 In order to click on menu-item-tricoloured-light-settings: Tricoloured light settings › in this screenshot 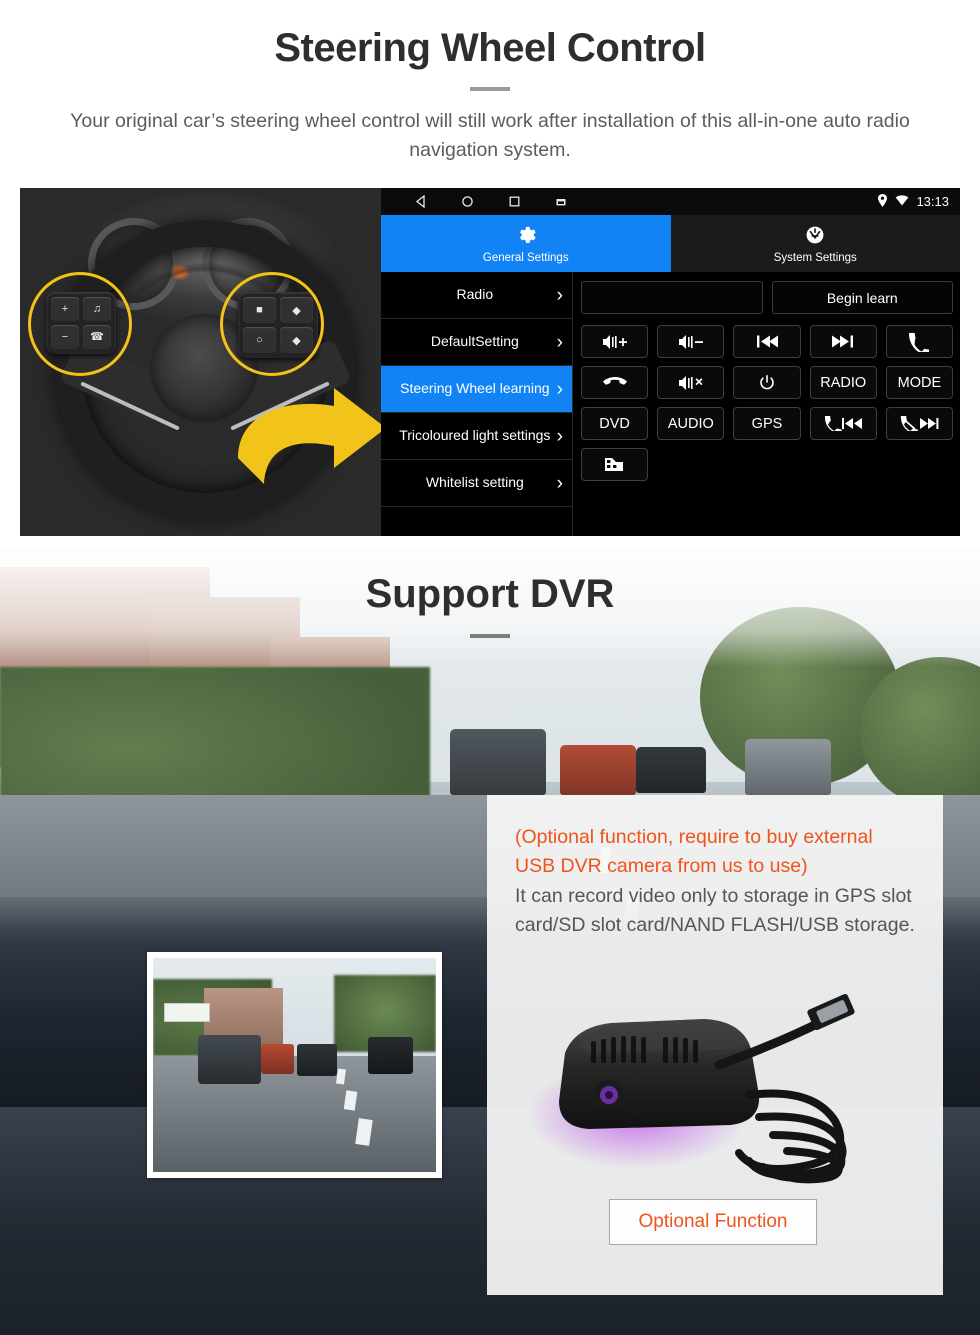, I will do `click(476, 436)`.